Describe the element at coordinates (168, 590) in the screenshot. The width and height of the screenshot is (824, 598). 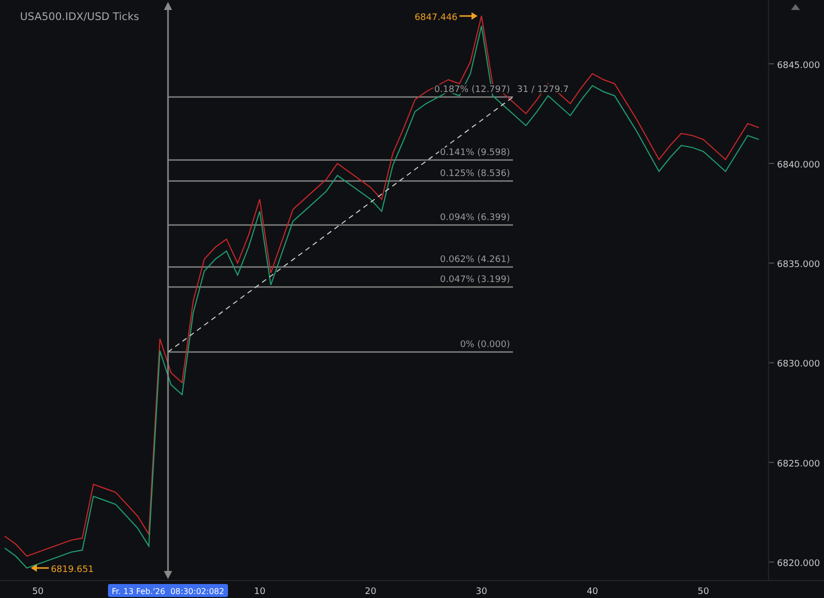
I see `crosshair-date-label: Fr. 13 Feb.'26 08:30:02:082` at that location.